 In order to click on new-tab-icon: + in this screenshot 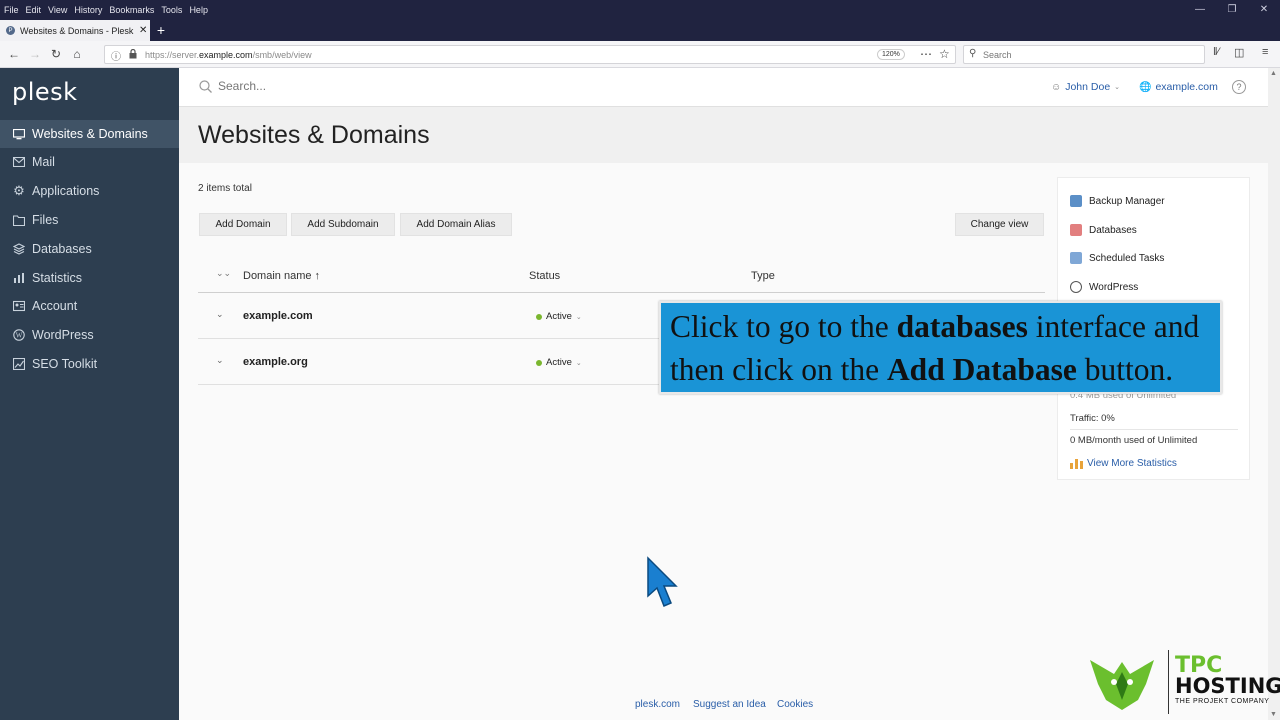, I will do `click(161, 30)`.